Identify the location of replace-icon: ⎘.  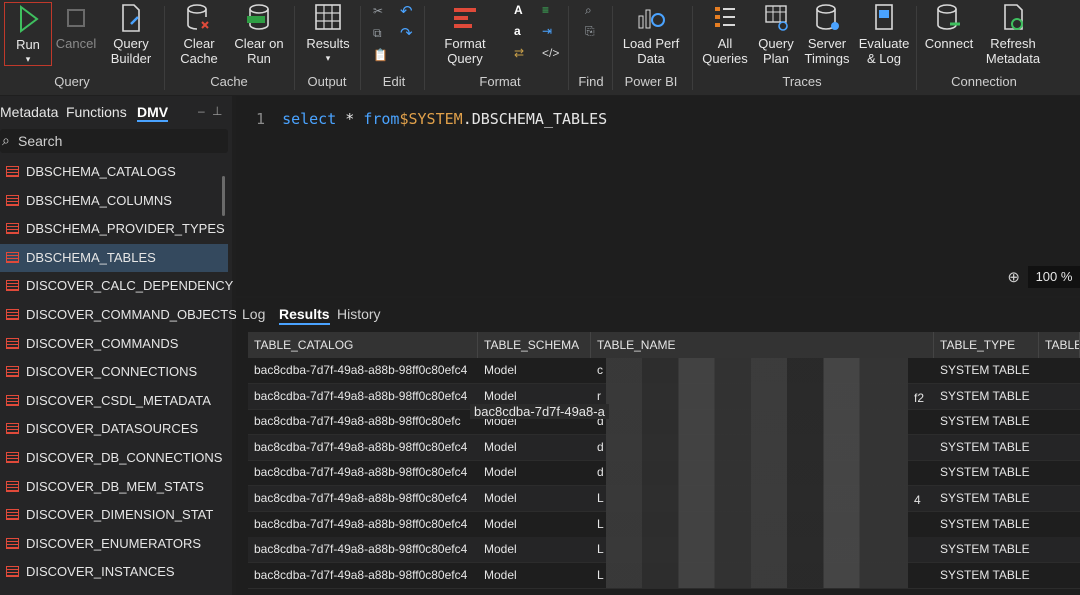
(590, 31).